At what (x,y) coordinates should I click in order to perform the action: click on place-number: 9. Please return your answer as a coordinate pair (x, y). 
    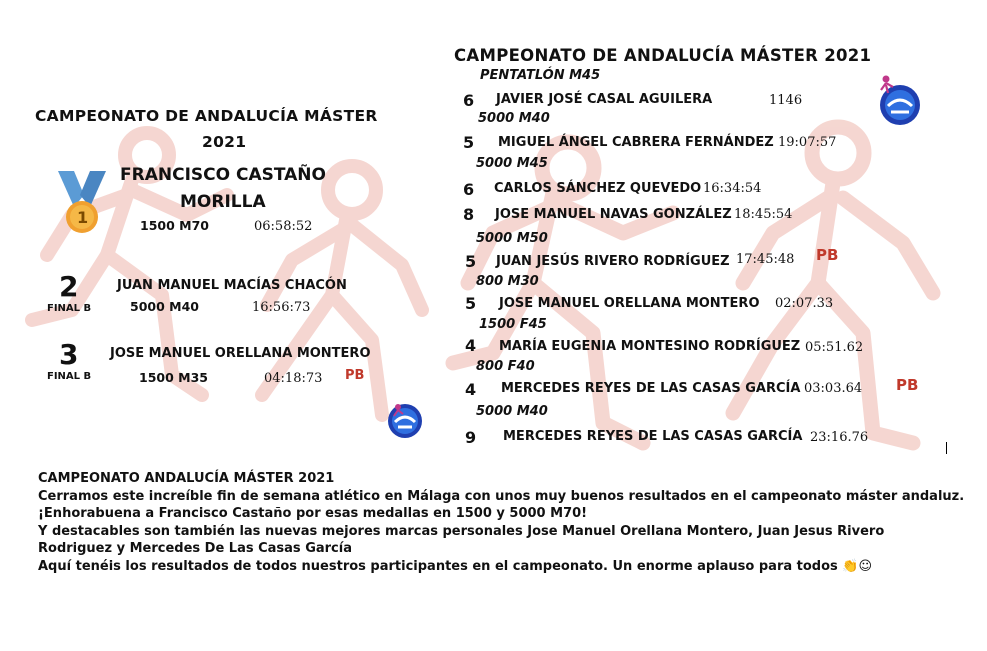
    Looking at the image, I should click on (471, 437).